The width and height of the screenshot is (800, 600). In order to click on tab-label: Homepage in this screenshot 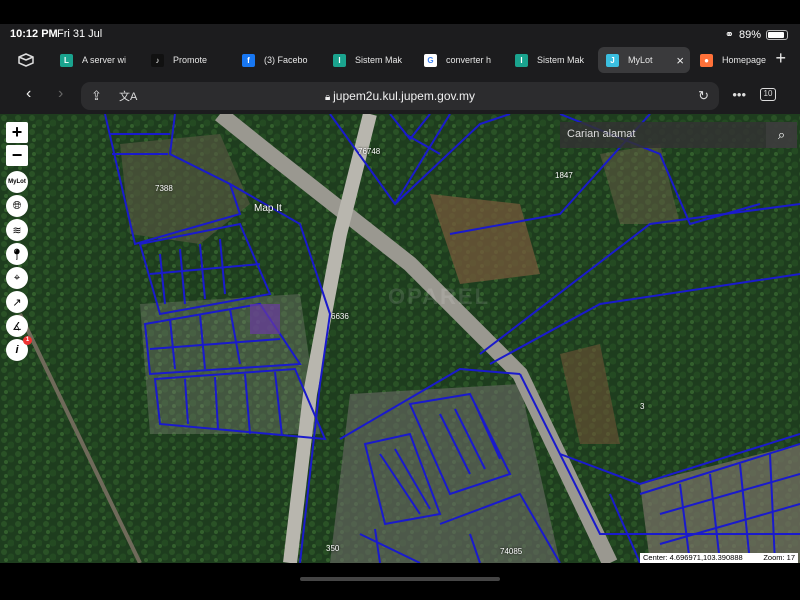, I will do `click(744, 60)`.